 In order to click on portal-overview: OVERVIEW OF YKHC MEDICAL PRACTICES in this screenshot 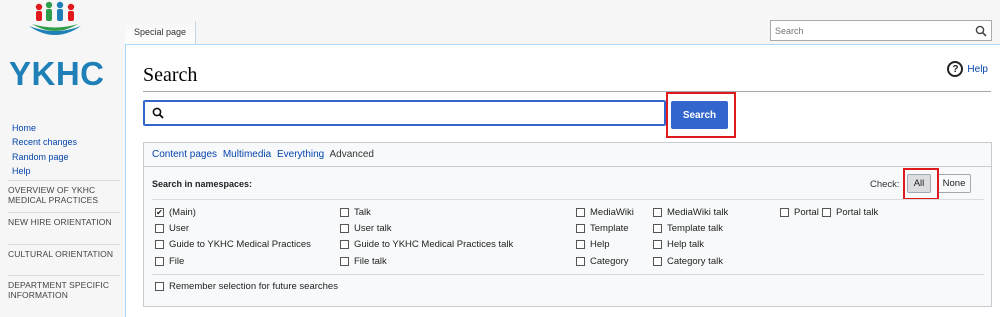, I will do `click(64, 195)`.